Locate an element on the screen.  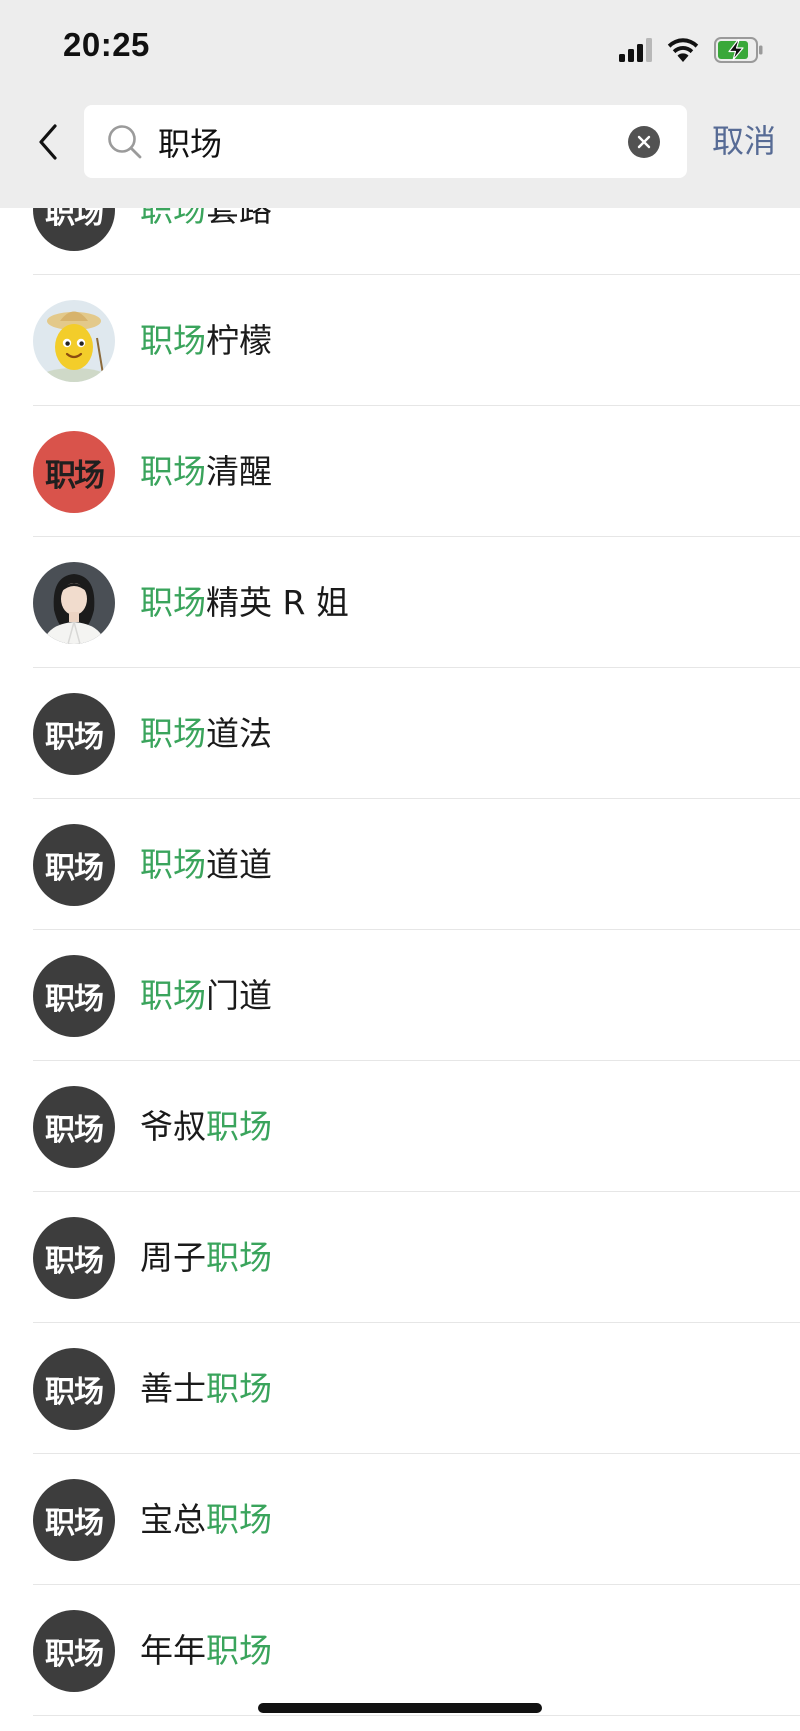
status-time: 20:25 is located at coordinates (106, 44).